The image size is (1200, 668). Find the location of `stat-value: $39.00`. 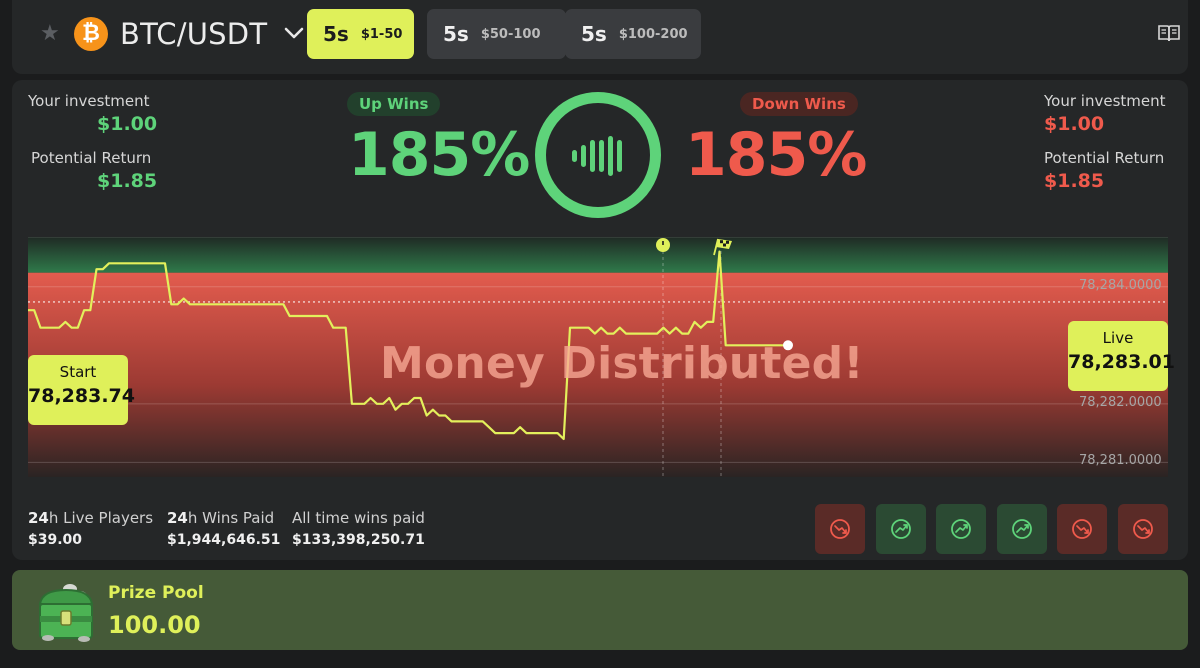

stat-value: $39.00 is located at coordinates (55, 540).